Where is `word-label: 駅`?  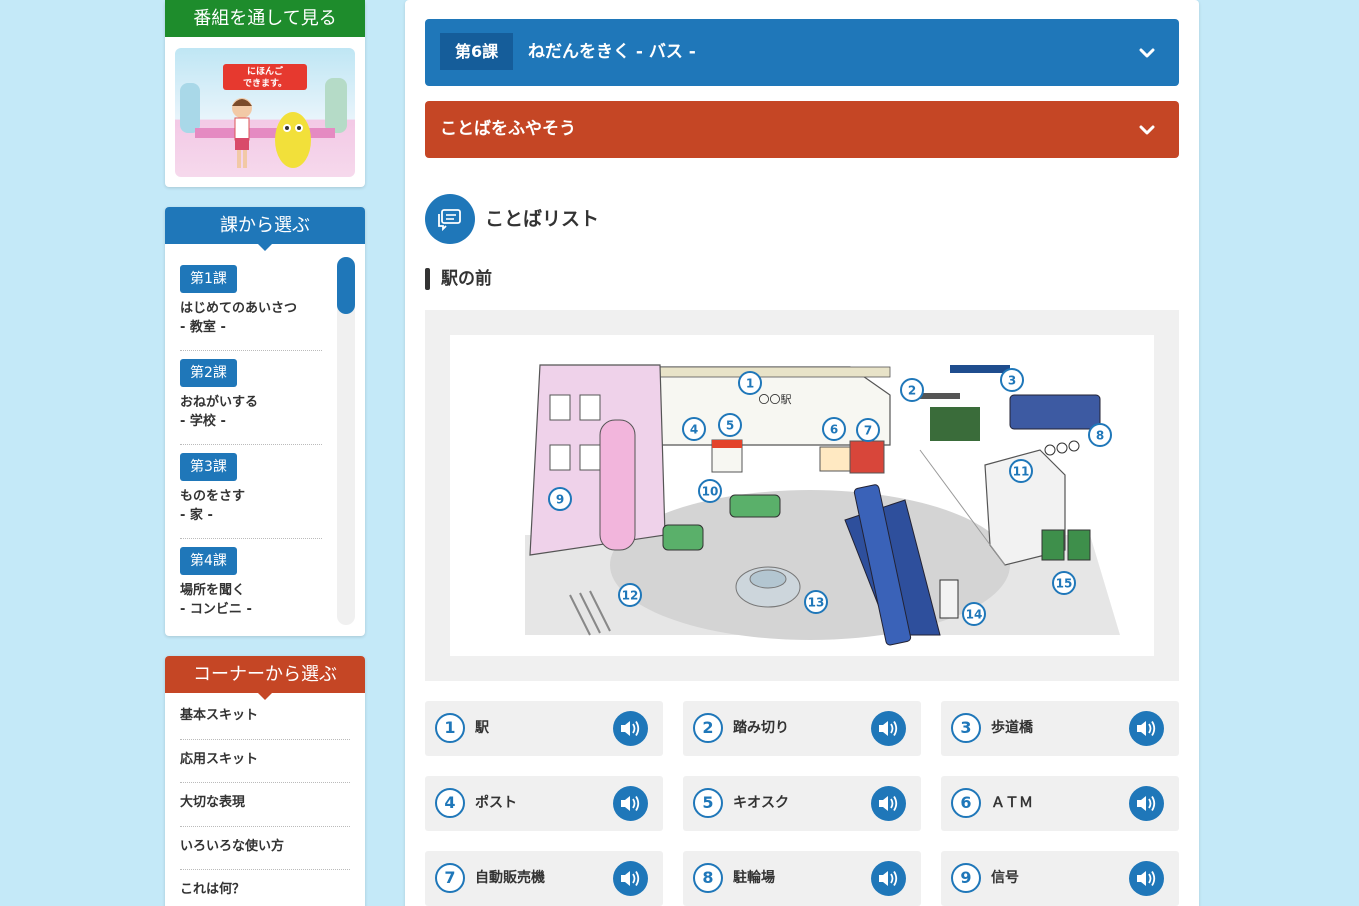 word-label: 駅 is located at coordinates (482, 728).